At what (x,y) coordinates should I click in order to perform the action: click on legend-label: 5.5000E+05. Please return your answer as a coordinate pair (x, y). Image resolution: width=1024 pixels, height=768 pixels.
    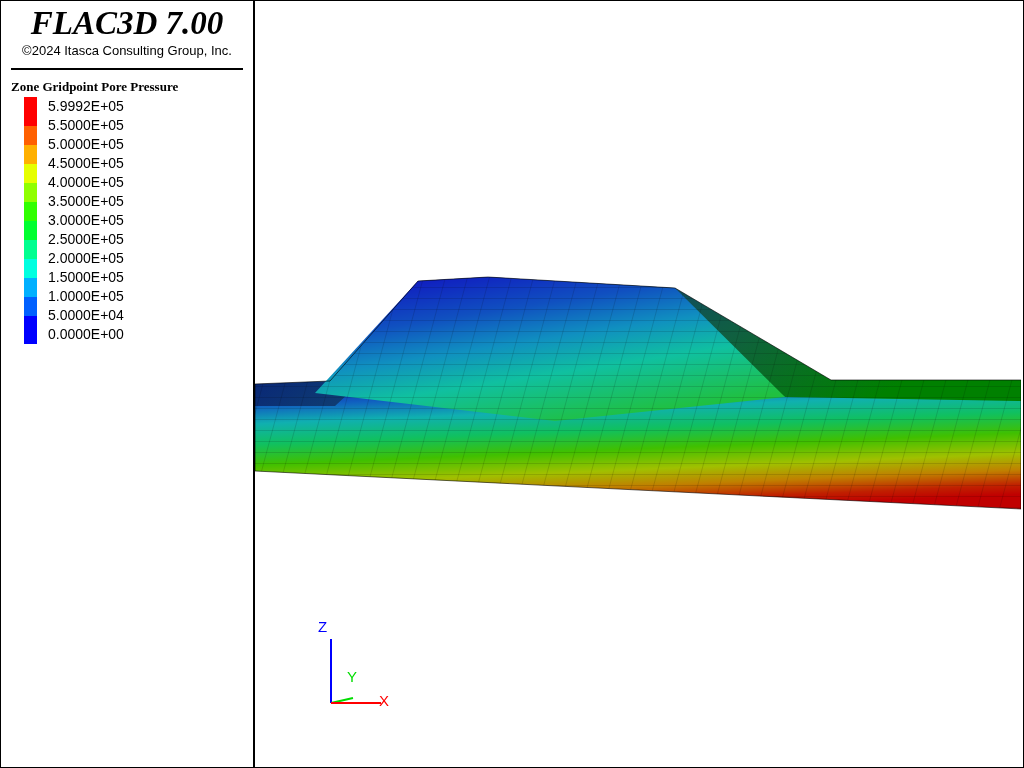
    Looking at the image, I should click on (86, 125).